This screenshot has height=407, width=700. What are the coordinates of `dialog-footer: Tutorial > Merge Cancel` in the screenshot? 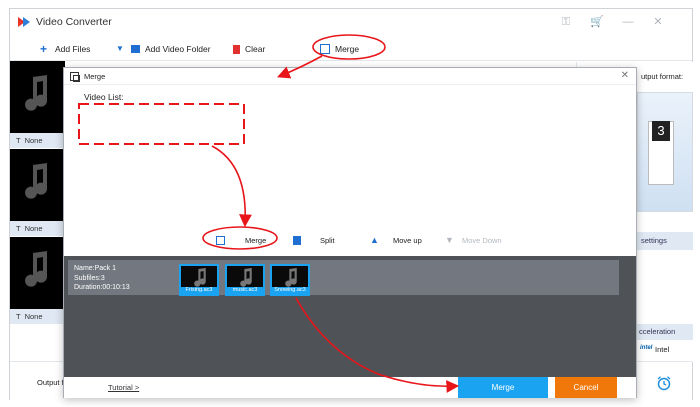 It's located at (350, 387).